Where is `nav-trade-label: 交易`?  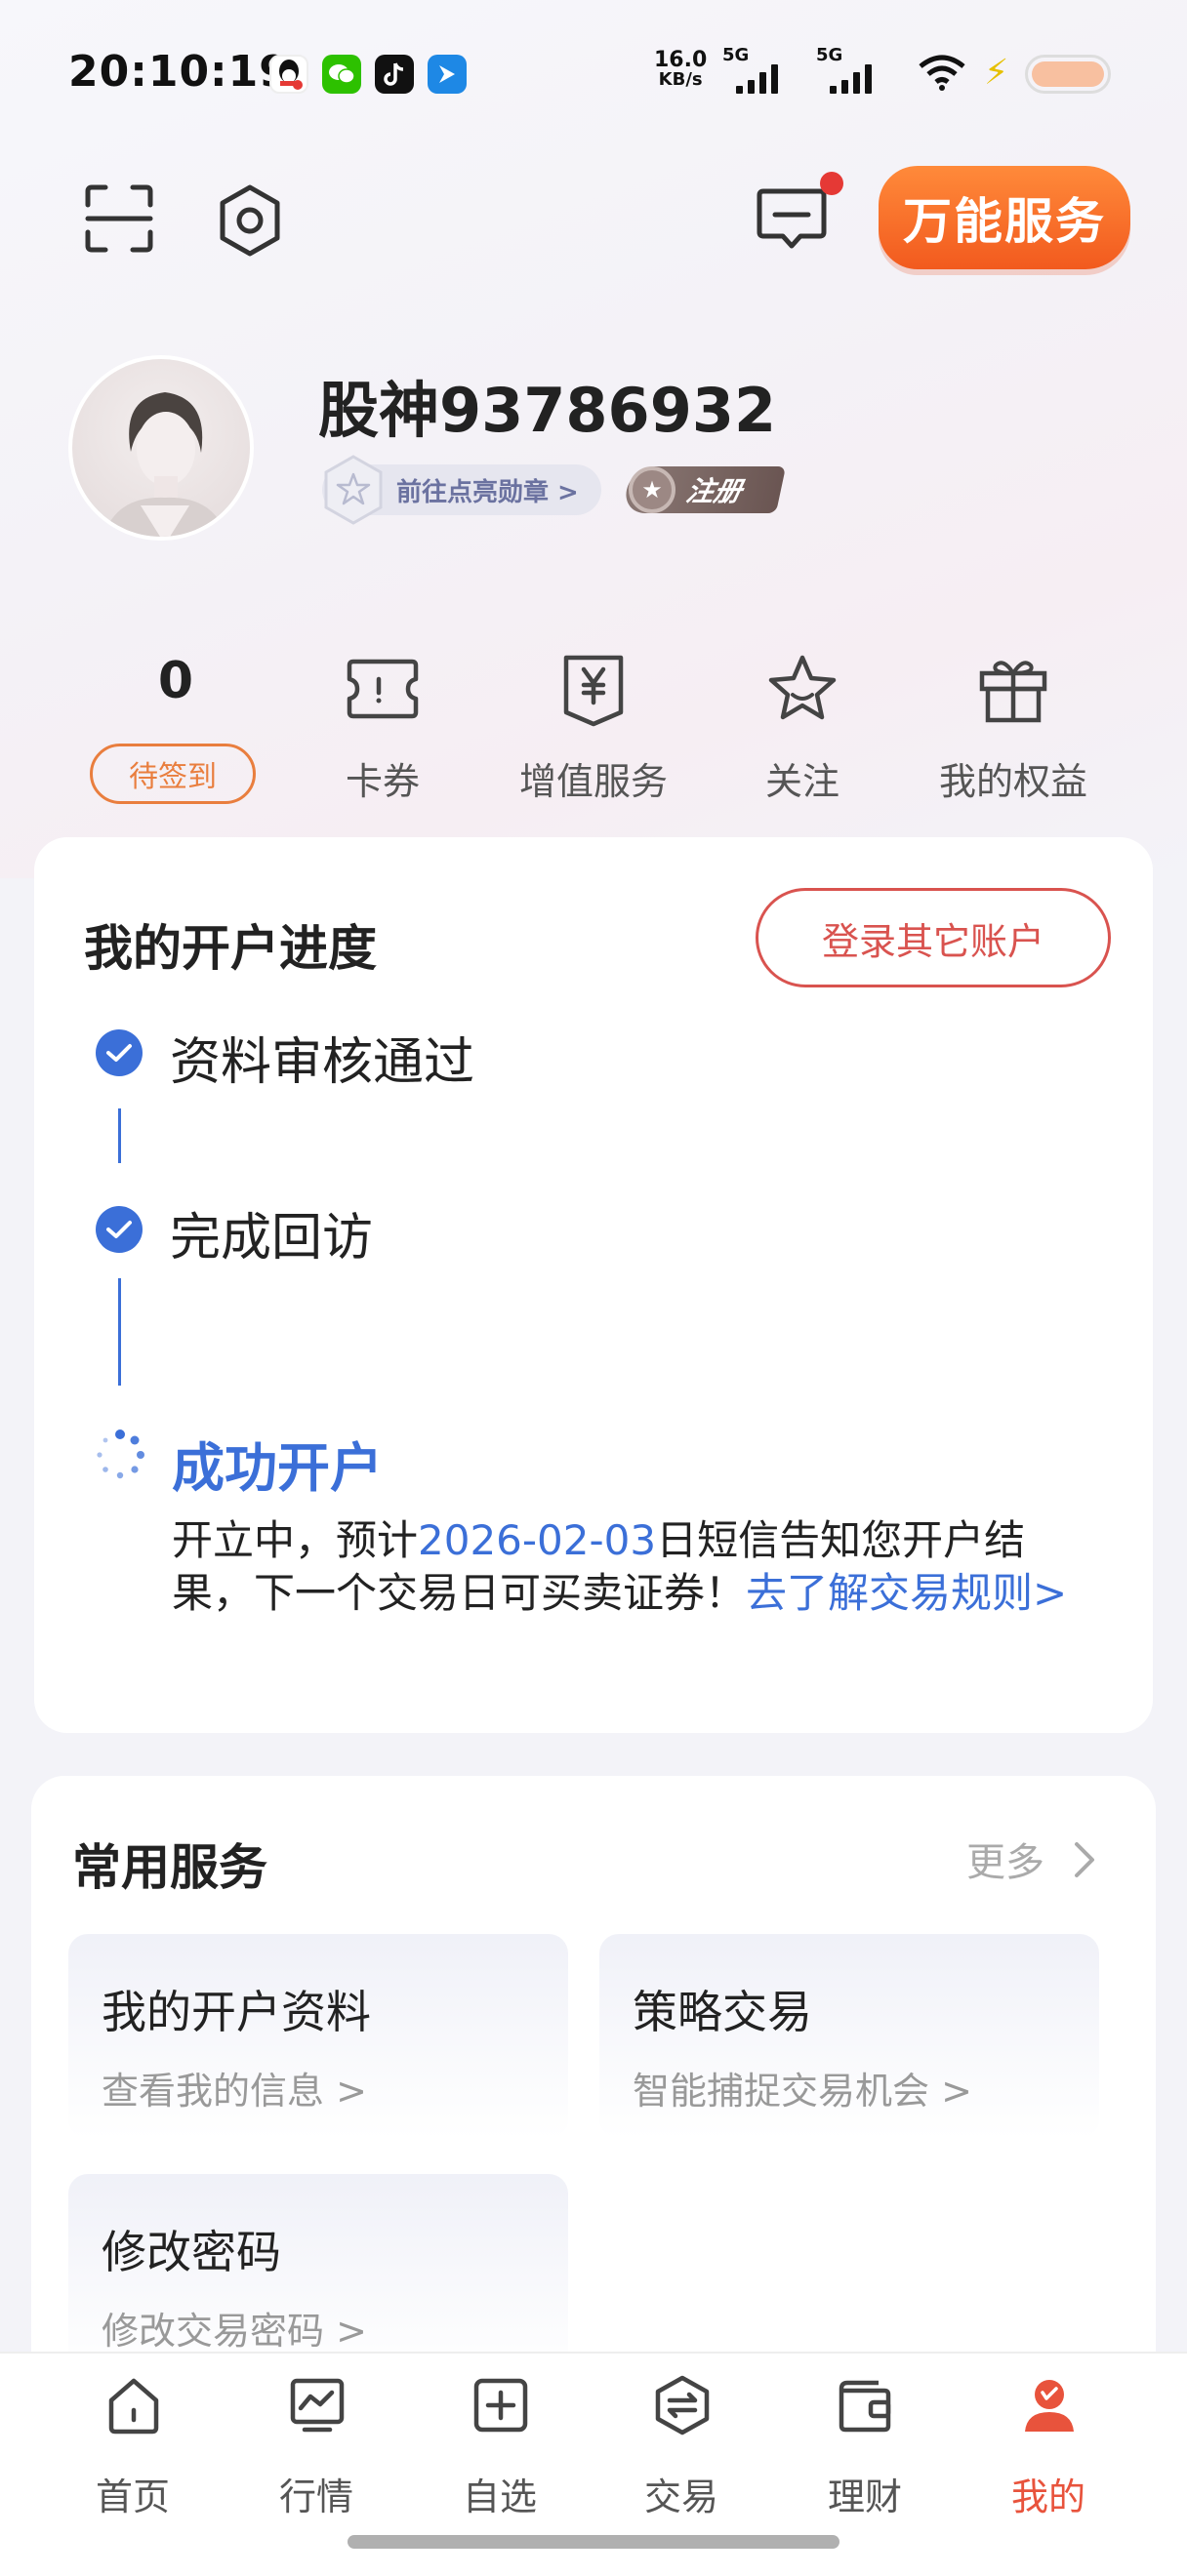 nav-trade-label: 交易 is located at coordinates (680, 2496).